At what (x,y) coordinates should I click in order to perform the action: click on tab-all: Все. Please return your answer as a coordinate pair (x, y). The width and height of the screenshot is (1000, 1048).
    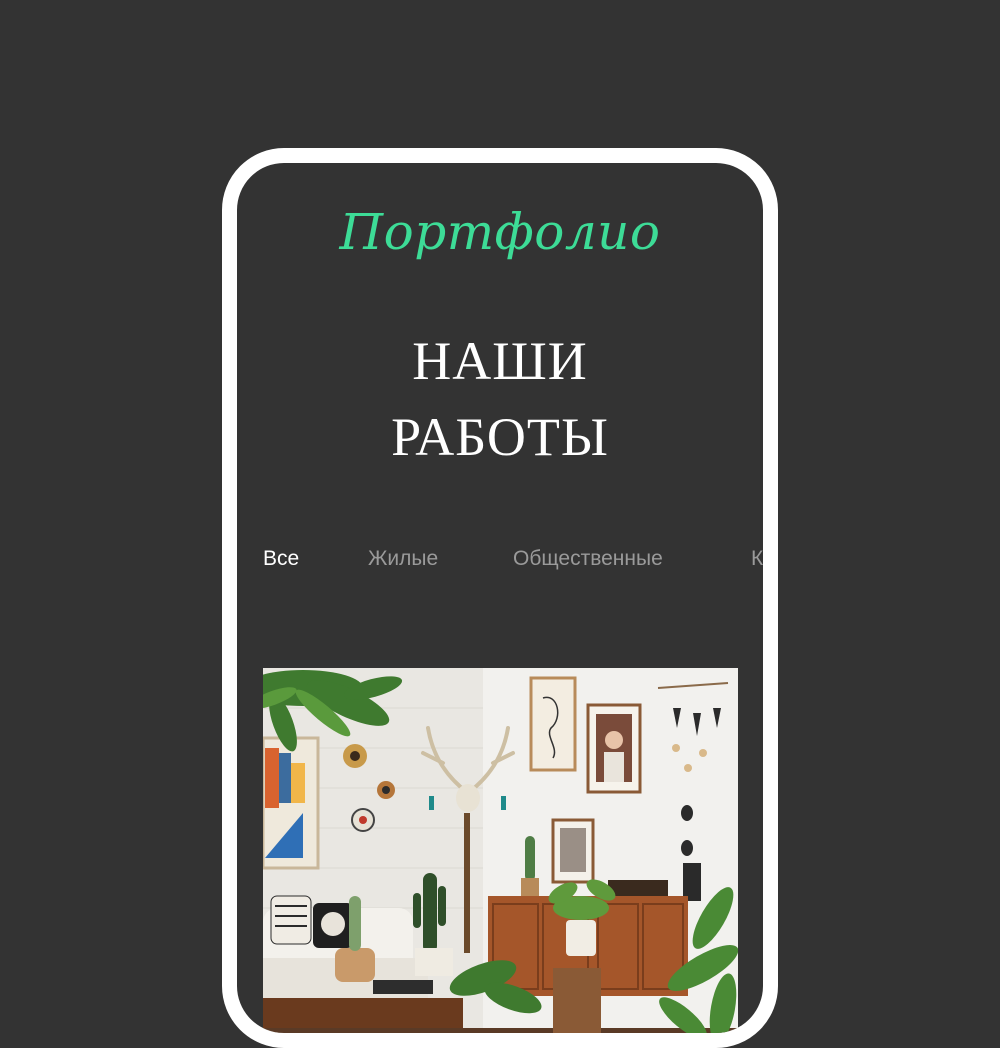
    Looking at the image, I should click on (281, 559).